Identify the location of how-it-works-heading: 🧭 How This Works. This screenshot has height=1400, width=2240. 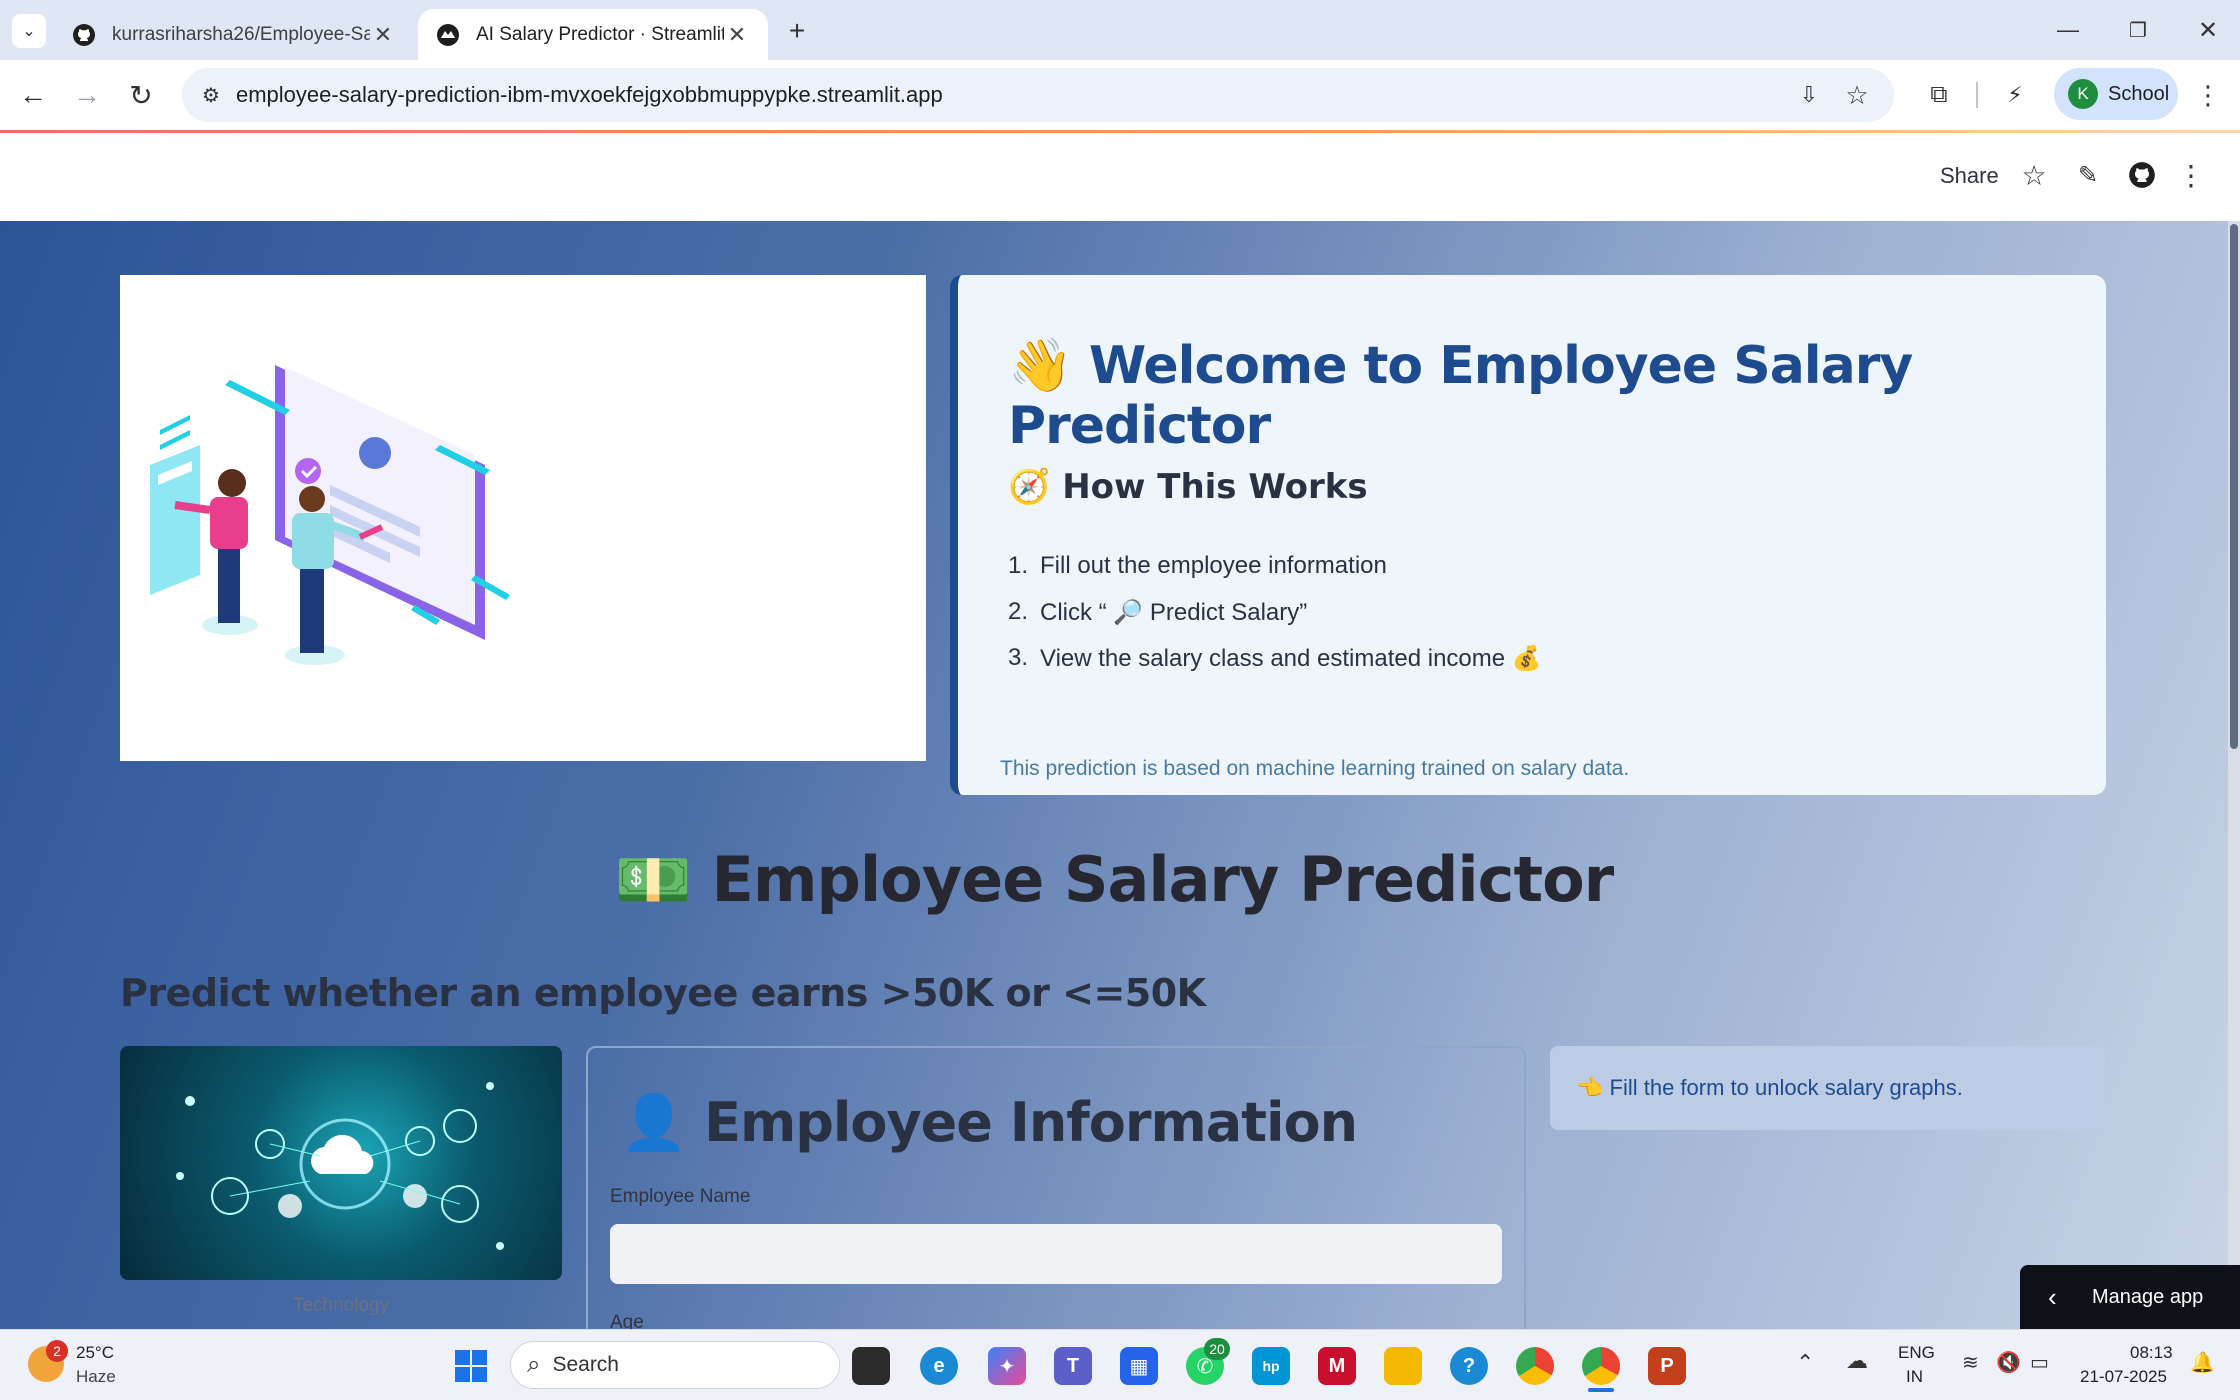
(1188, 487).